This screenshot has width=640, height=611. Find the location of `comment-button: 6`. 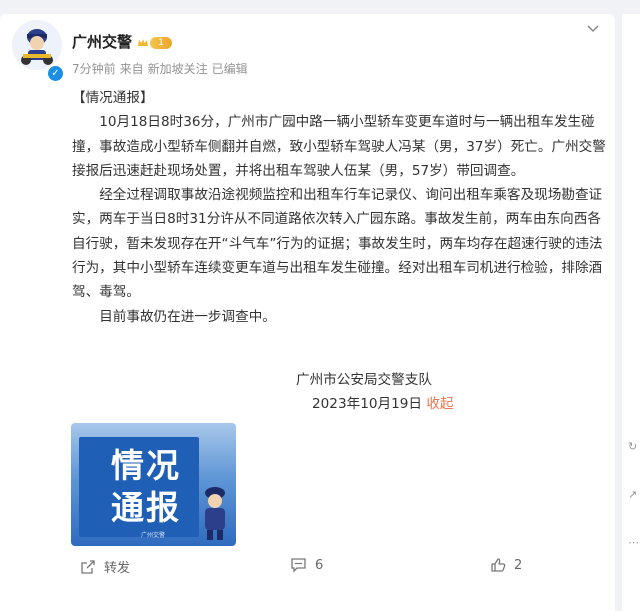

comment-button: 6 is located at coordinates (306, 565).